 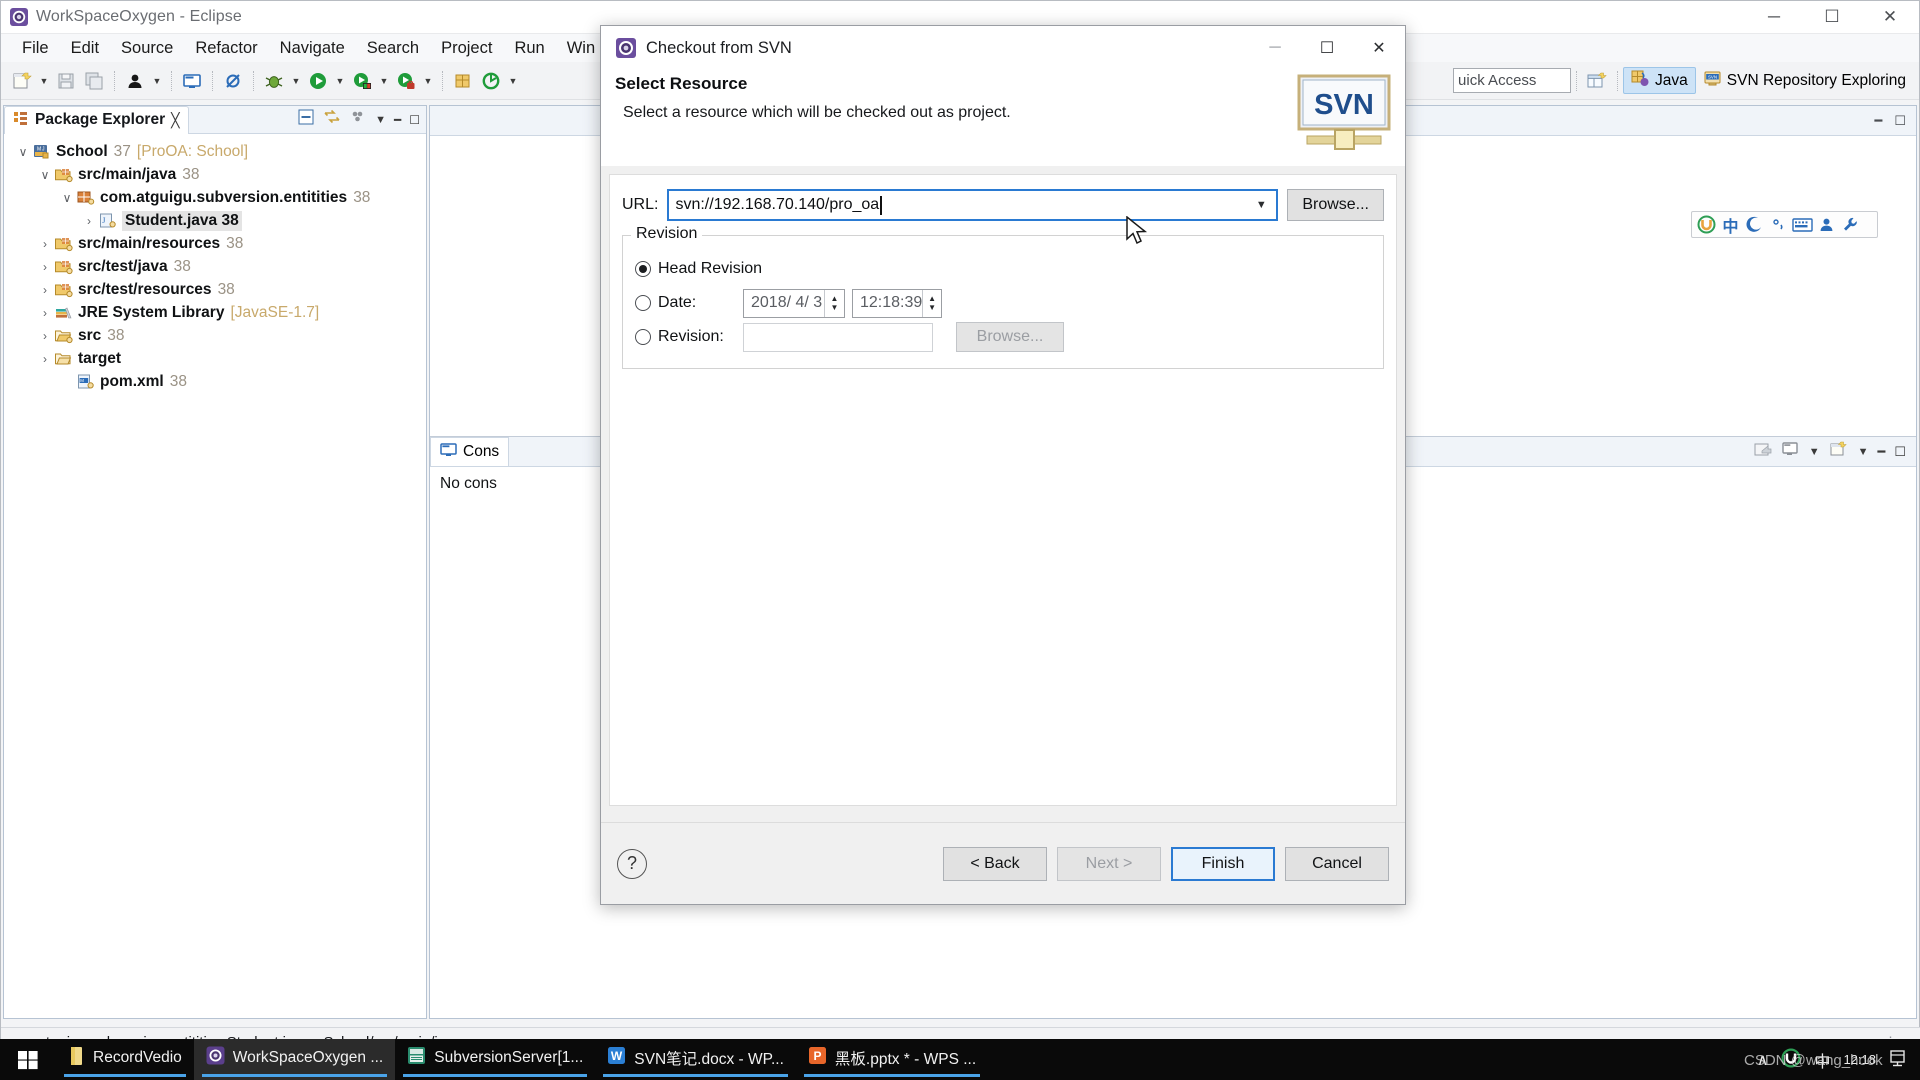 What do you see at coordinates (215, 197) in the screenshot?
I see `tree-row-package: ∨ com.atguigu.subversion.entitities 38` at bounding box center [215, 197].